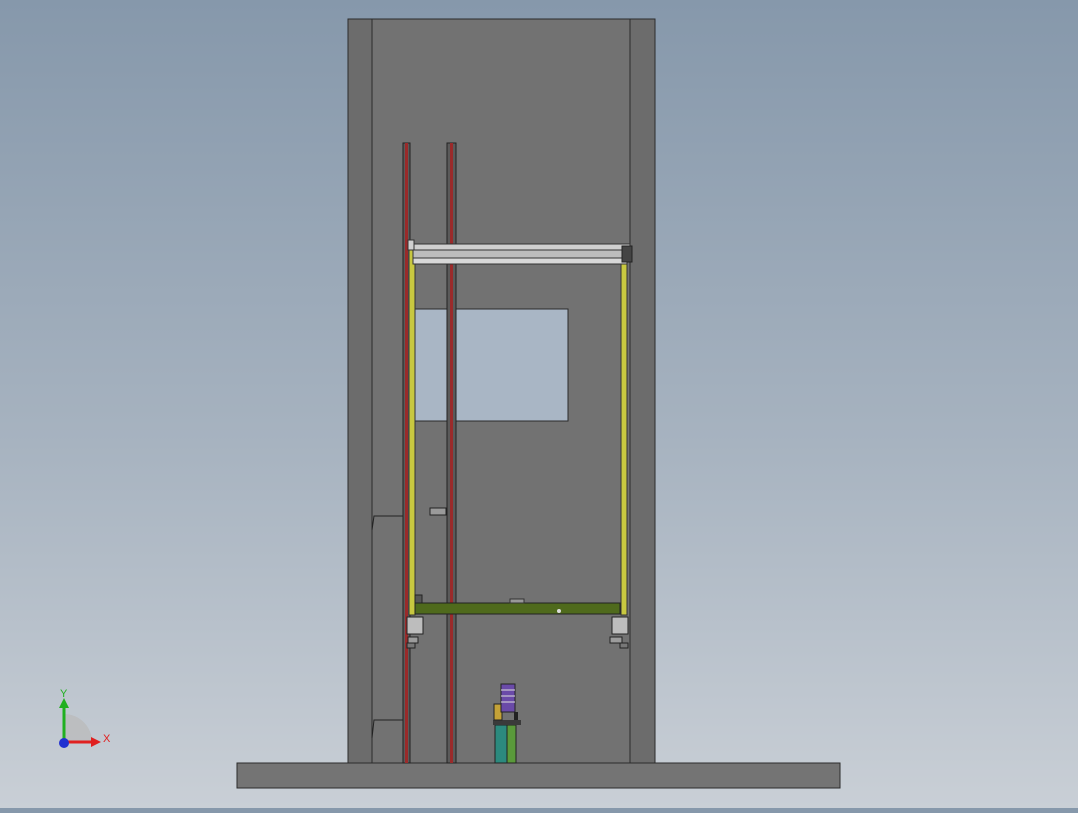 The image size is (1078, 813). What do you see at coordinates (490, 365) in the screenshot?
I see `shaft-opening` at bounding box center [490, 365].